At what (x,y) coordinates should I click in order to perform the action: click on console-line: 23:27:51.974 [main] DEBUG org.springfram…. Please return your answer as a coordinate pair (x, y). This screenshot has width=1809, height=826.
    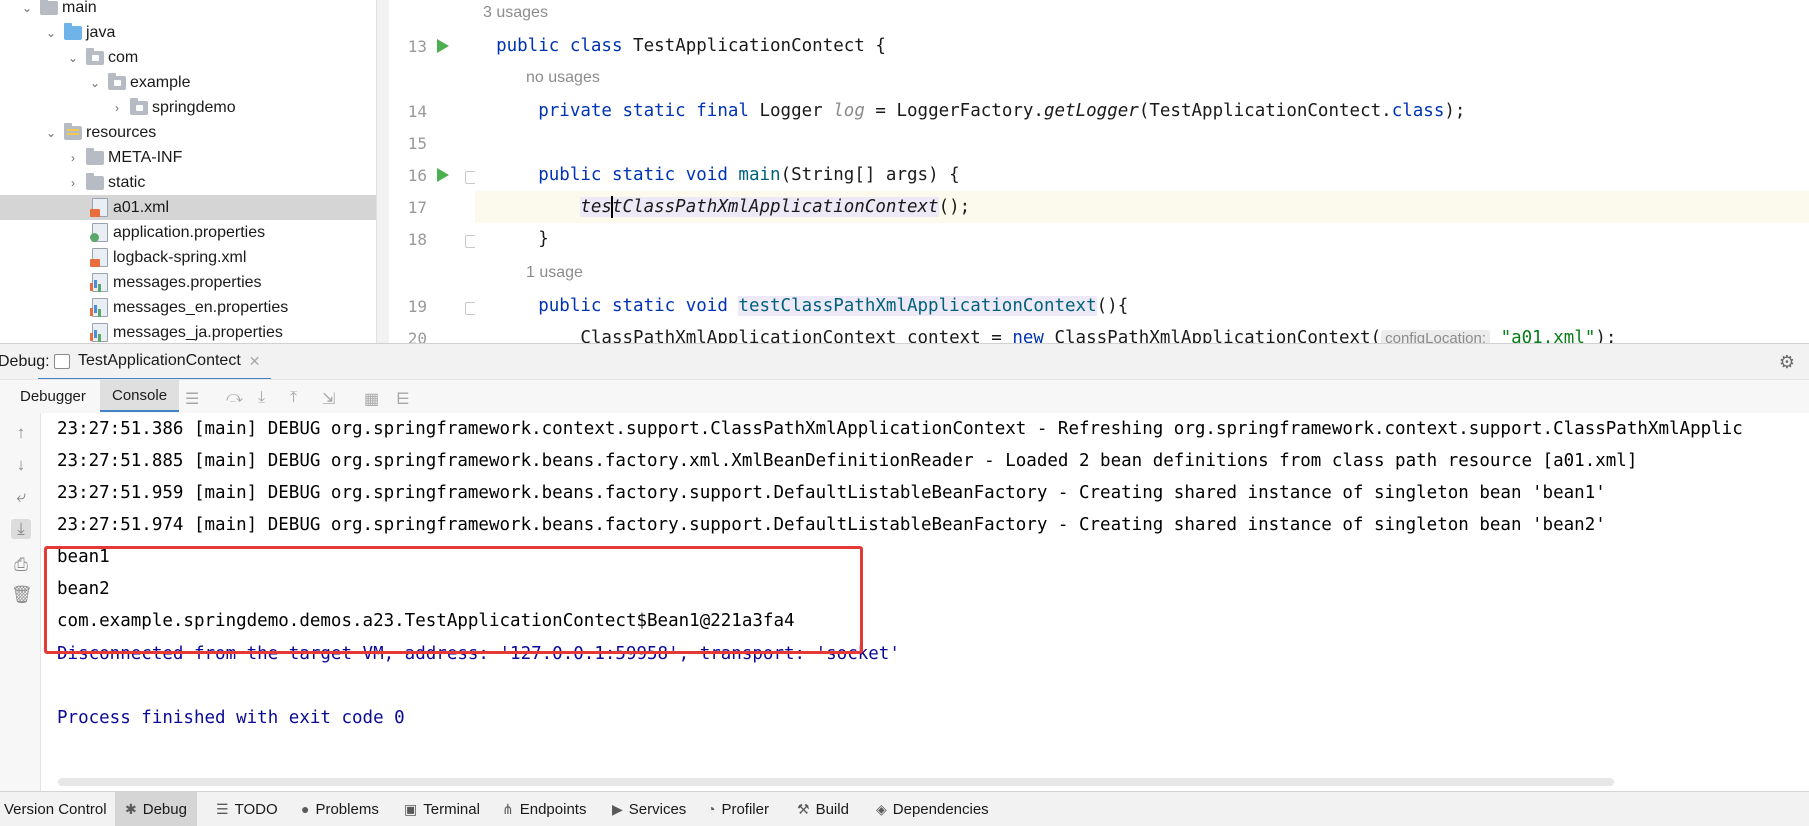
    Looking at the image, I should click on (831, 525).